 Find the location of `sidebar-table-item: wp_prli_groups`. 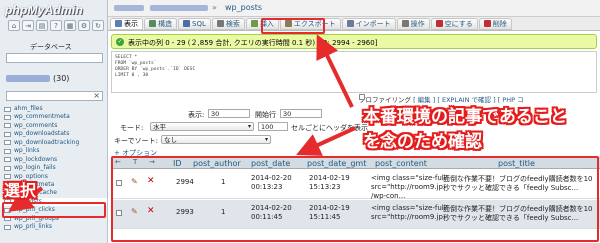

sidebar-table-item: wp_prli_groups is located at coordinates (53, 219).